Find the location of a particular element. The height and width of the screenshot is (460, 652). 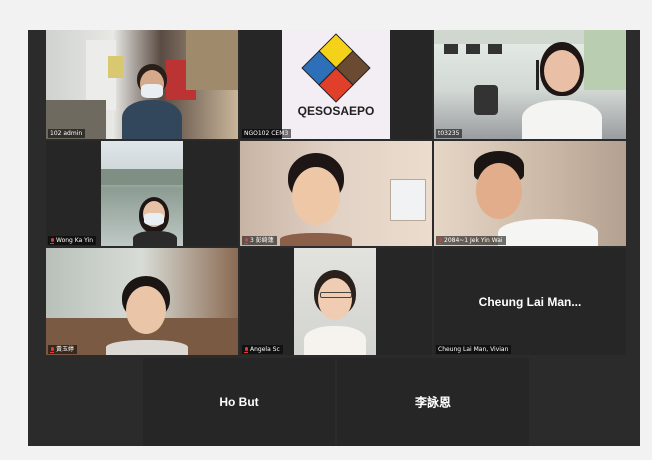

participant-name-tag: 102 admin is located at coordinates (67, 133).